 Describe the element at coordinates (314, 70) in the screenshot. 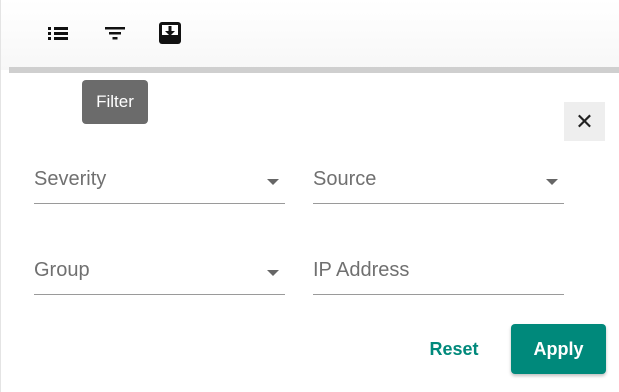

I see `toolbar-divider` at that location.